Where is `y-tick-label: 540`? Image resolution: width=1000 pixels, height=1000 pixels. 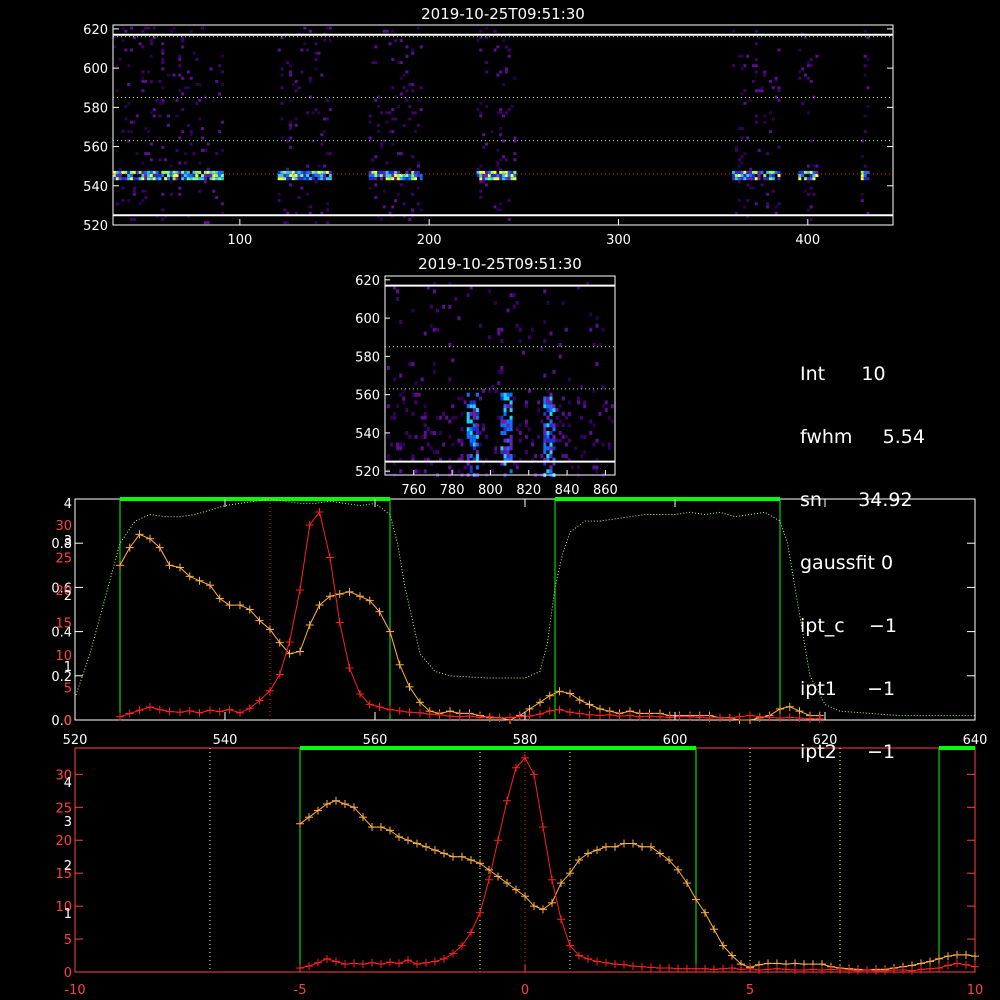
y-tick-label: 540 is located at coordinates (95, 187).